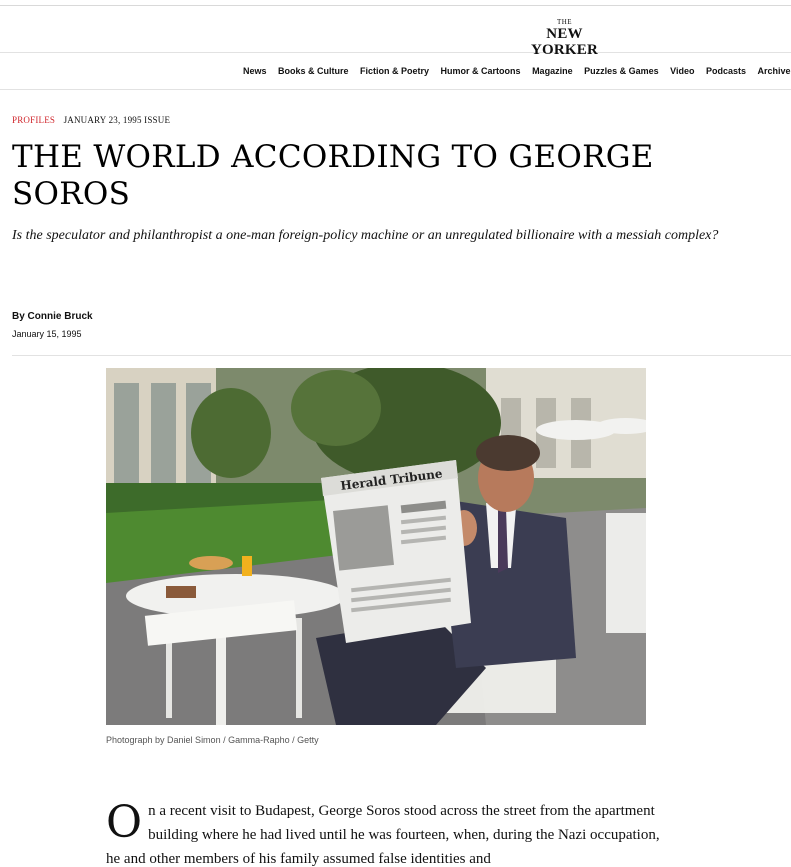 The height and width of the screenshot is (867, 791). I want to click on issue-link: January 23, 1995 Issue, so click(117, 120).